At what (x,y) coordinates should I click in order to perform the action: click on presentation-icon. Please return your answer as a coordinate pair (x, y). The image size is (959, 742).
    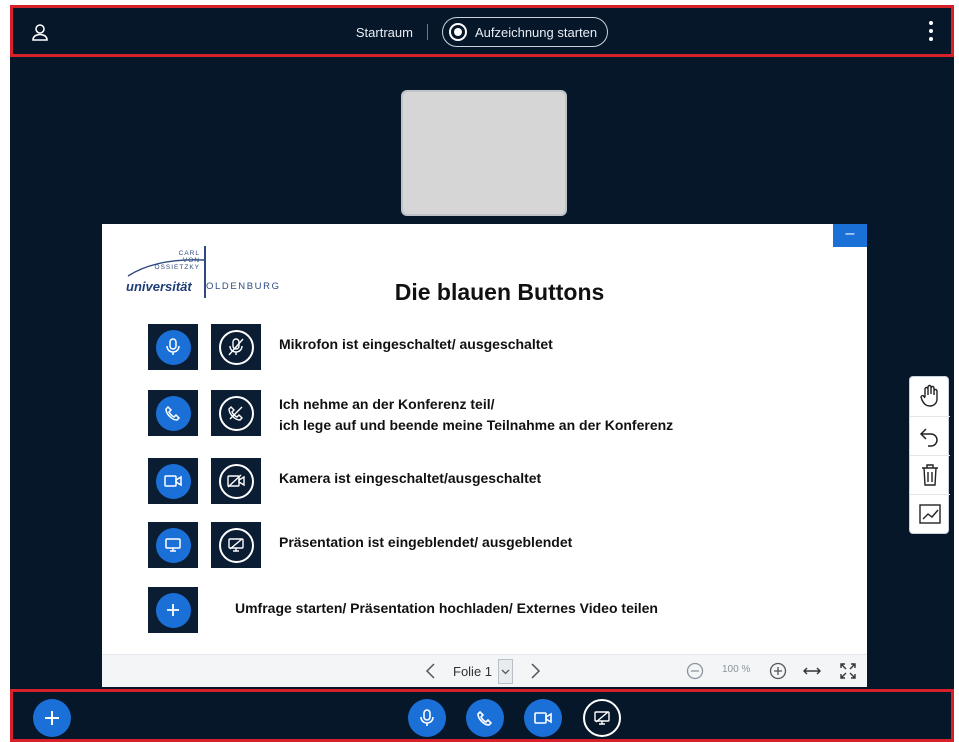
    Looking at the image, I should click on (173, 545).